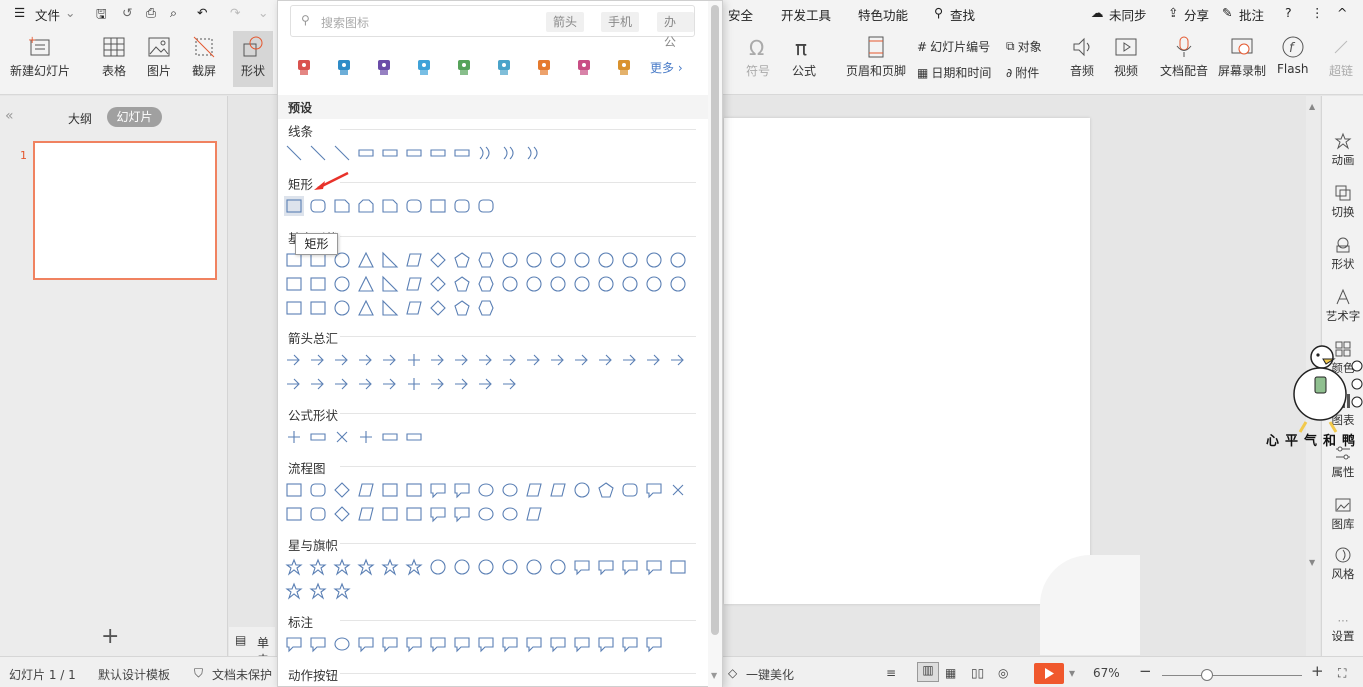 The width and height of the screenshot is (1363, 687). Describe the element at coordinates (1342, 514) in the screenshot. I see `gallery-button: 图库` at that location.